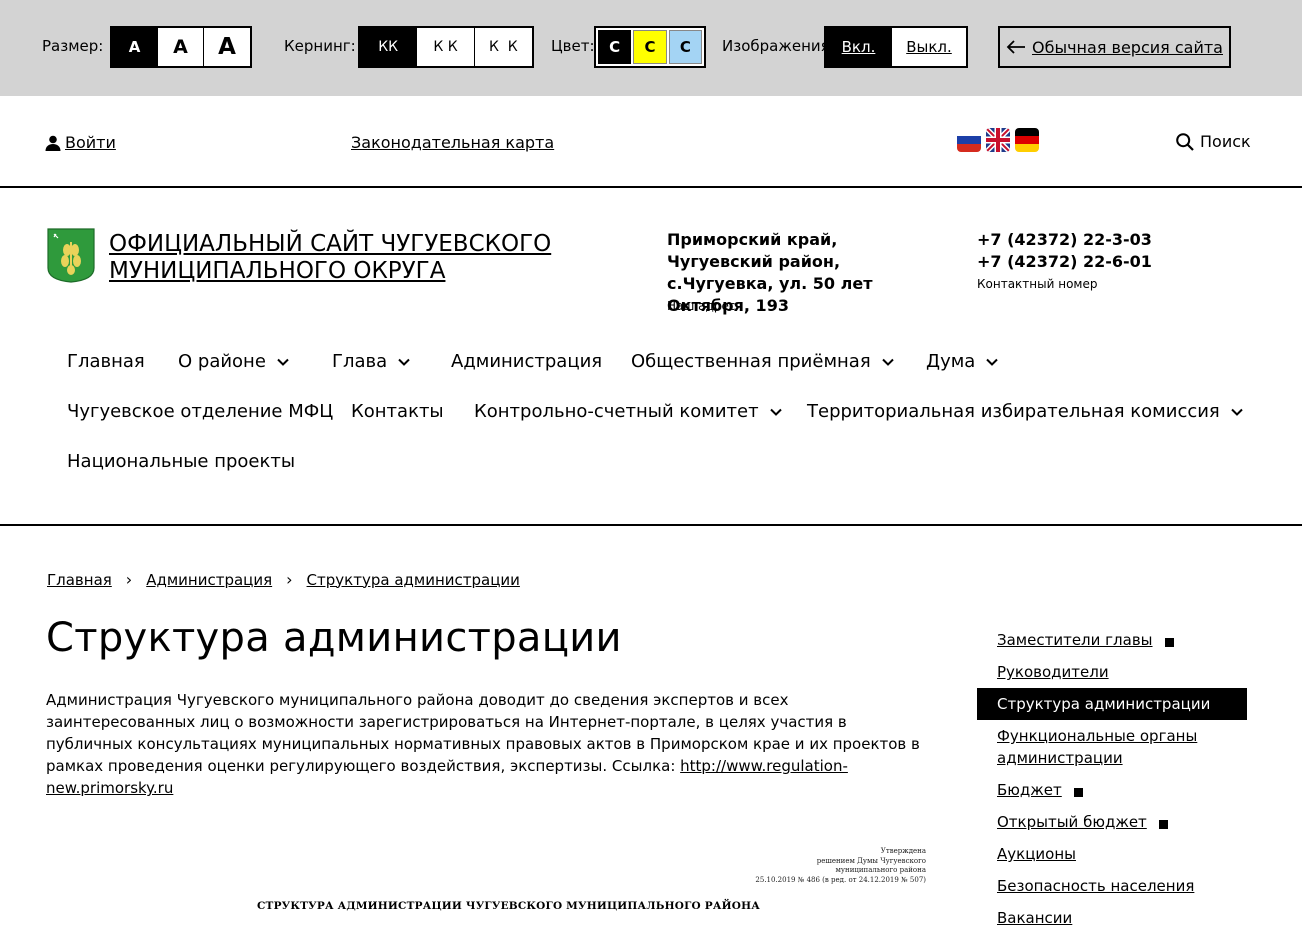 This screenshot has width=1302, height=932. I want to click on side-item-deputies: Заместители главы, so click(1112, 640).